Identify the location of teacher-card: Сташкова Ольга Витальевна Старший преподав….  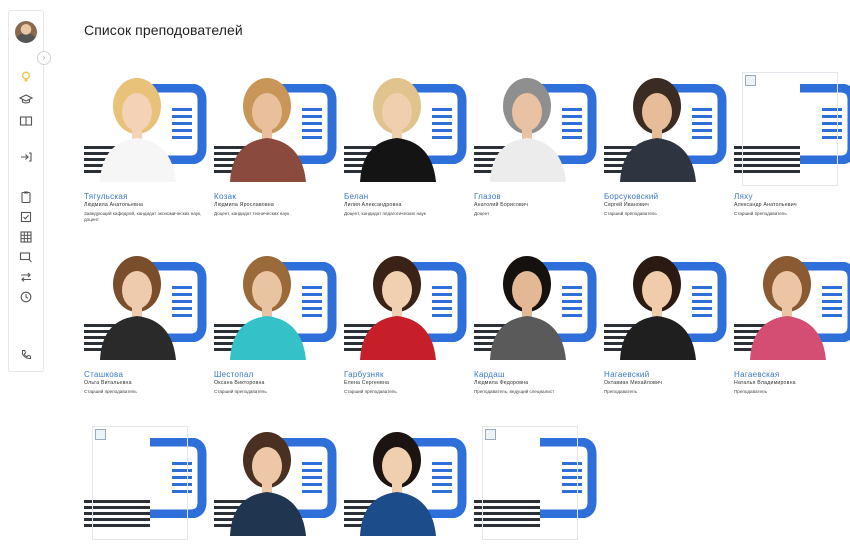
(146, 321).